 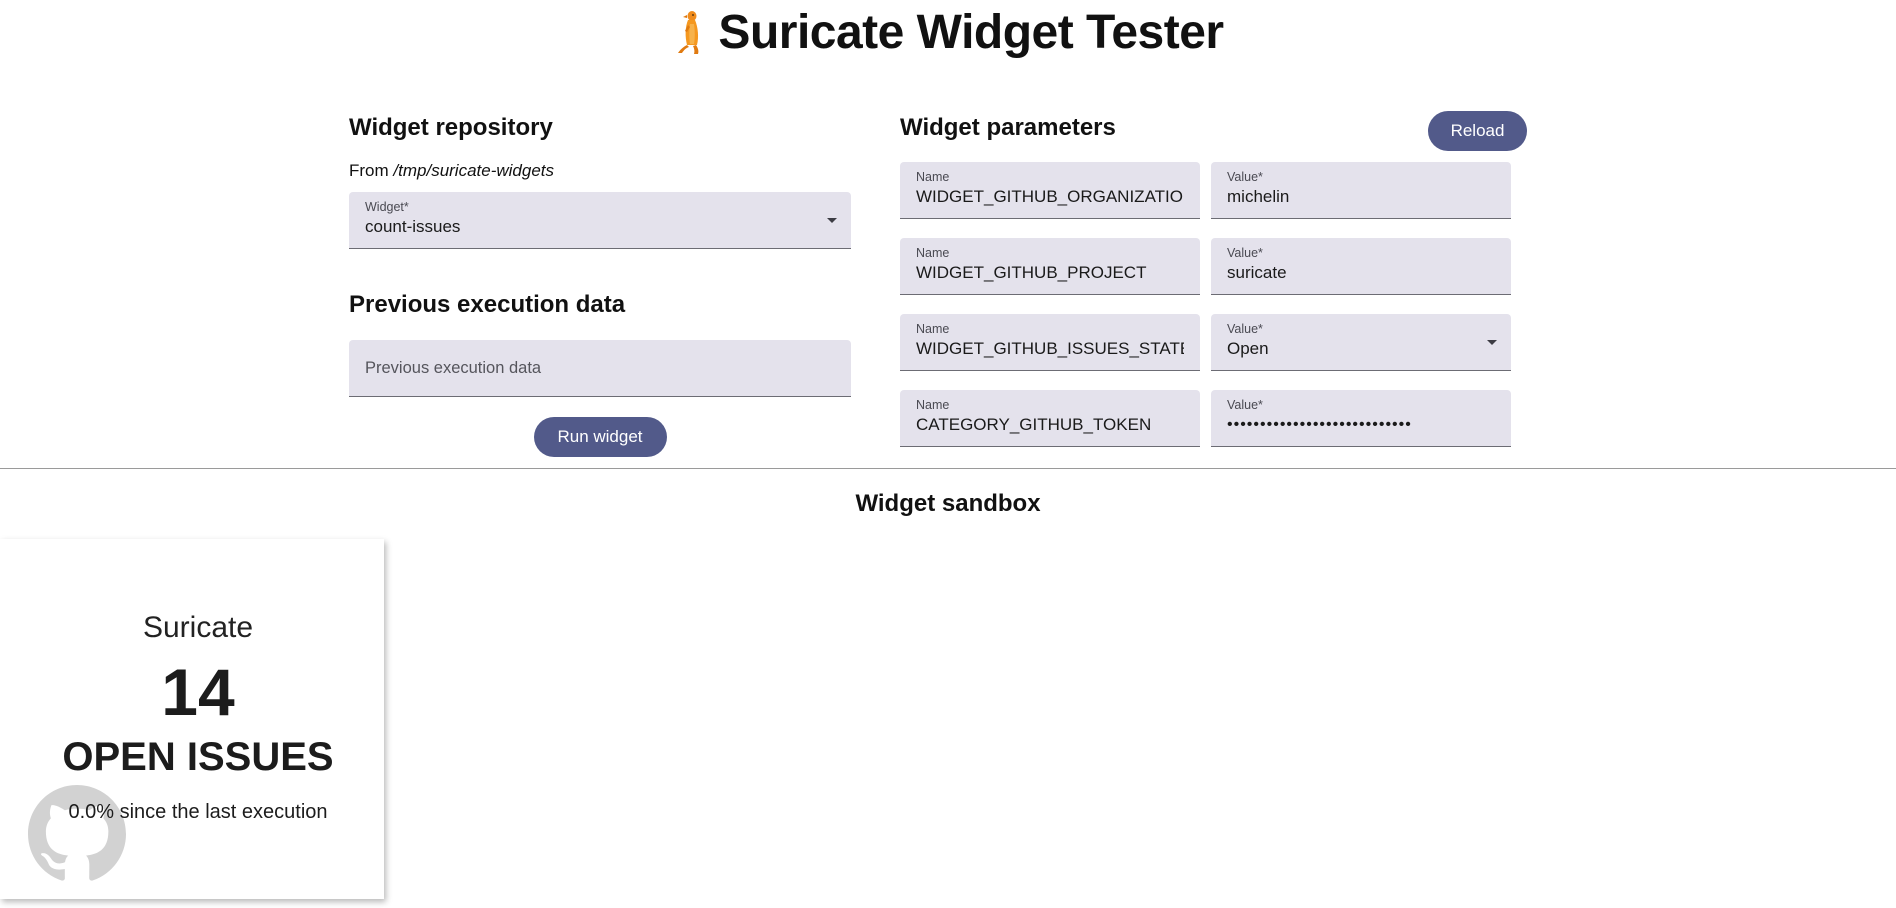 I want to click on parameter-value: suricate, so click(x=1257, y=272).